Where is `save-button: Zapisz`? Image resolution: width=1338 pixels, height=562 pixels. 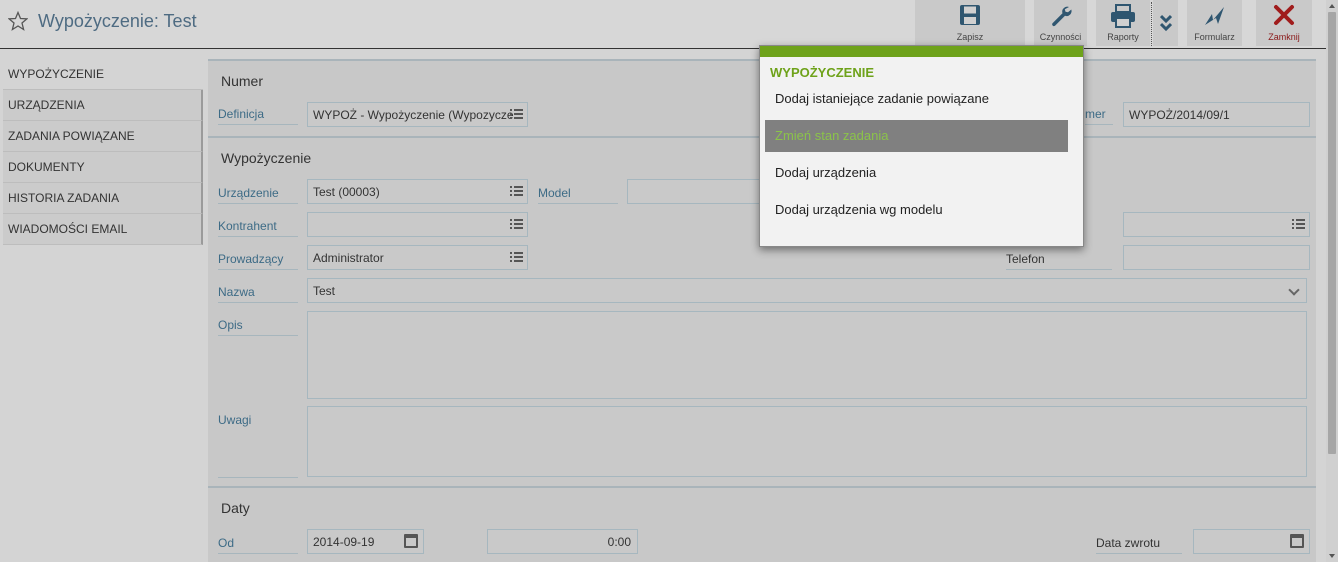 save-button: Zapisz is located at coordinates (970, 23).